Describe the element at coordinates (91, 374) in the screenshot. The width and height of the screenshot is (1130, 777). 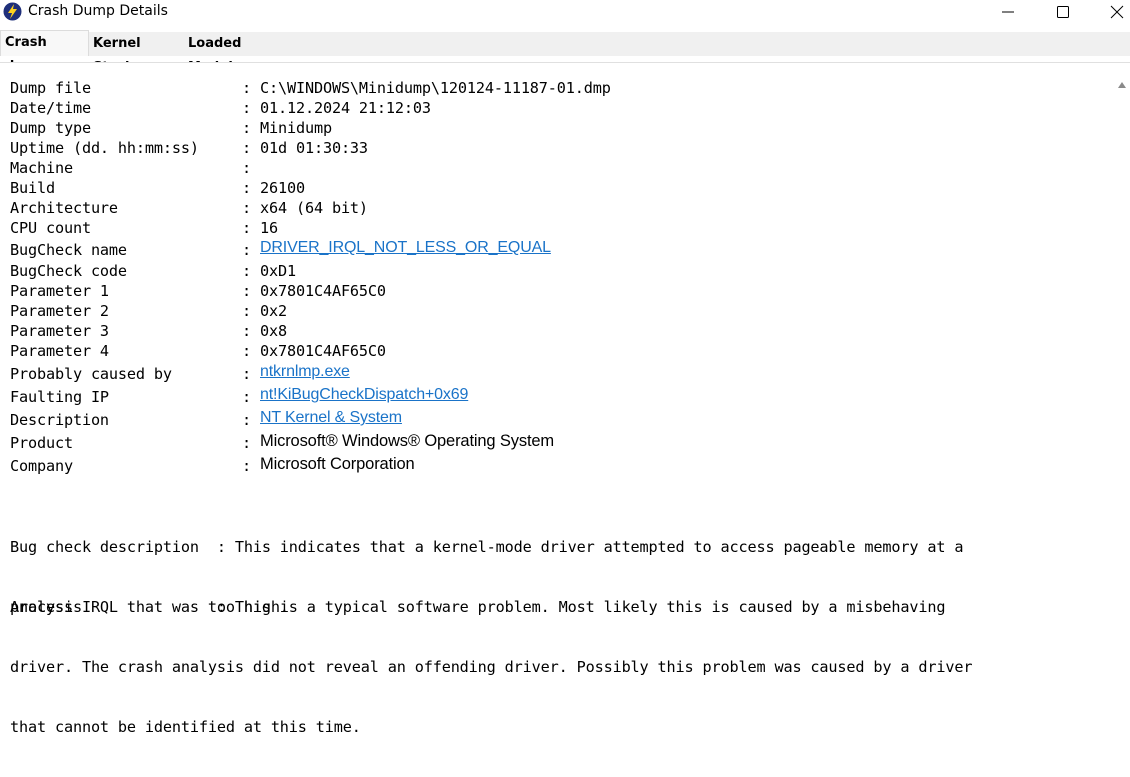
I see `detail-label: Probably caused by` at that location.